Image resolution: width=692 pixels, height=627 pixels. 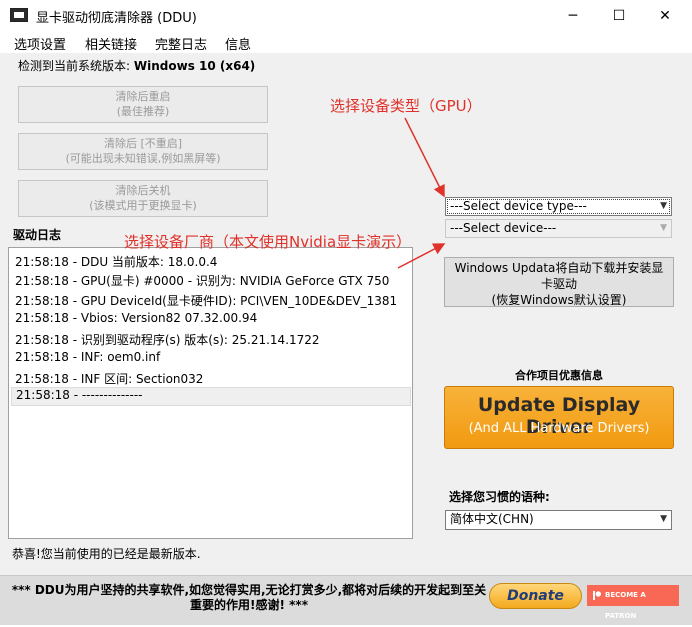 I want to click on menu-options: 选项设置, so click(x=40, y=43).